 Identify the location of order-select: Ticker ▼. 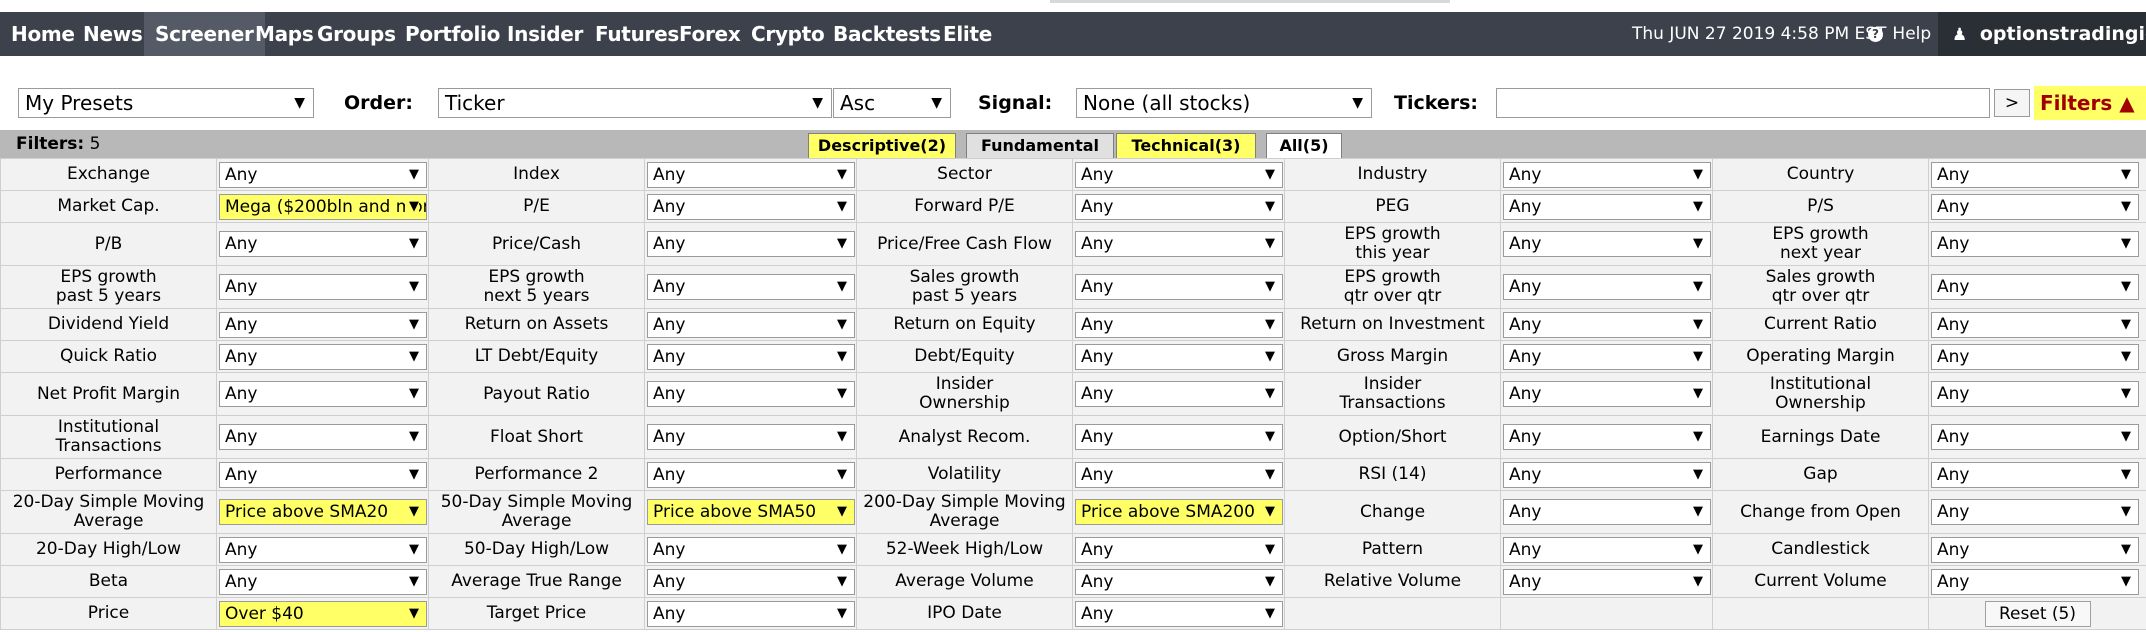
(635, 103).